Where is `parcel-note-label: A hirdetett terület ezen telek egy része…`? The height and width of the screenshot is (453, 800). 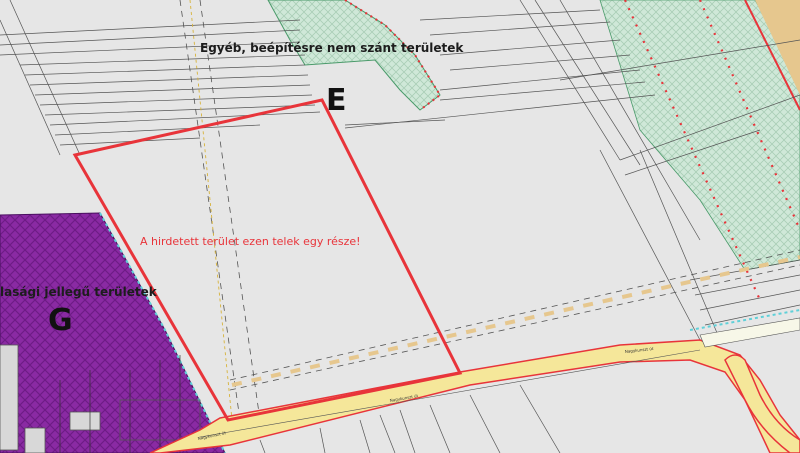
parcel-note-label: A hirdetett terület ezen telek egy része… is located at coordinates (250, 241).